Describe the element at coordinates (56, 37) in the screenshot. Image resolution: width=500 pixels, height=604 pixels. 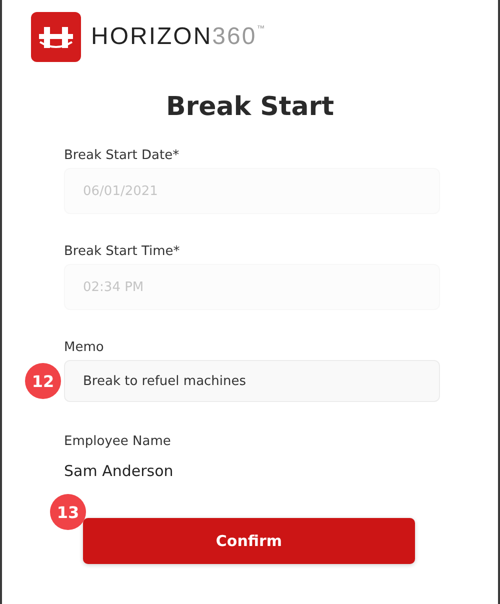
I see `logo-icon` at that location.